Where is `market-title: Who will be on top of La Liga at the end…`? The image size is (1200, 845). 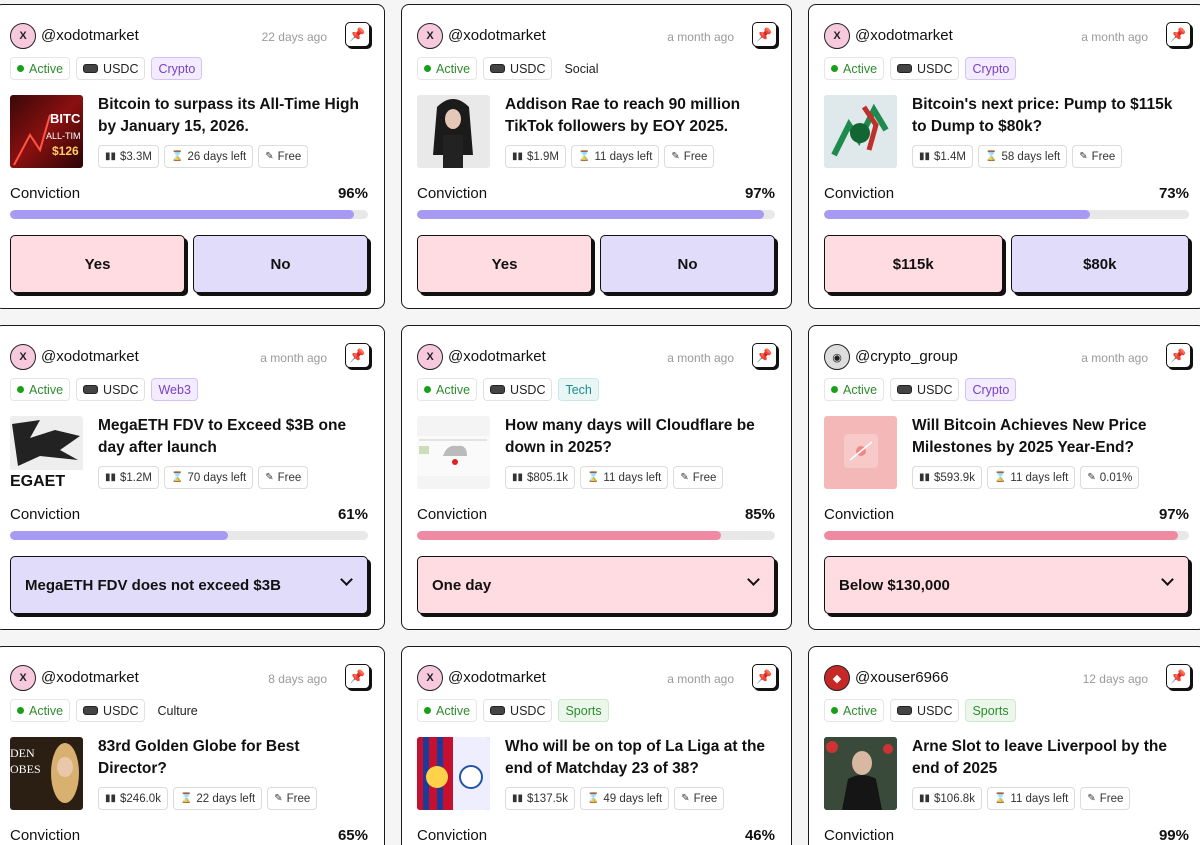 market-title: Who will be on top of La Liga at the end… is located at coordinates (640, 758).